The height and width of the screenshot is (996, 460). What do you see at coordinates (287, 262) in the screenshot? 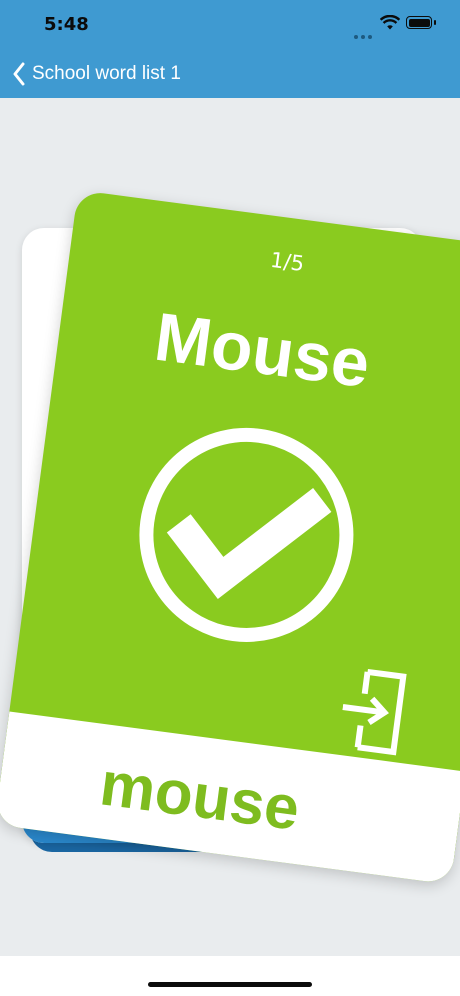
I see `card-counter: 1/5` at bounding box center [287, 262].